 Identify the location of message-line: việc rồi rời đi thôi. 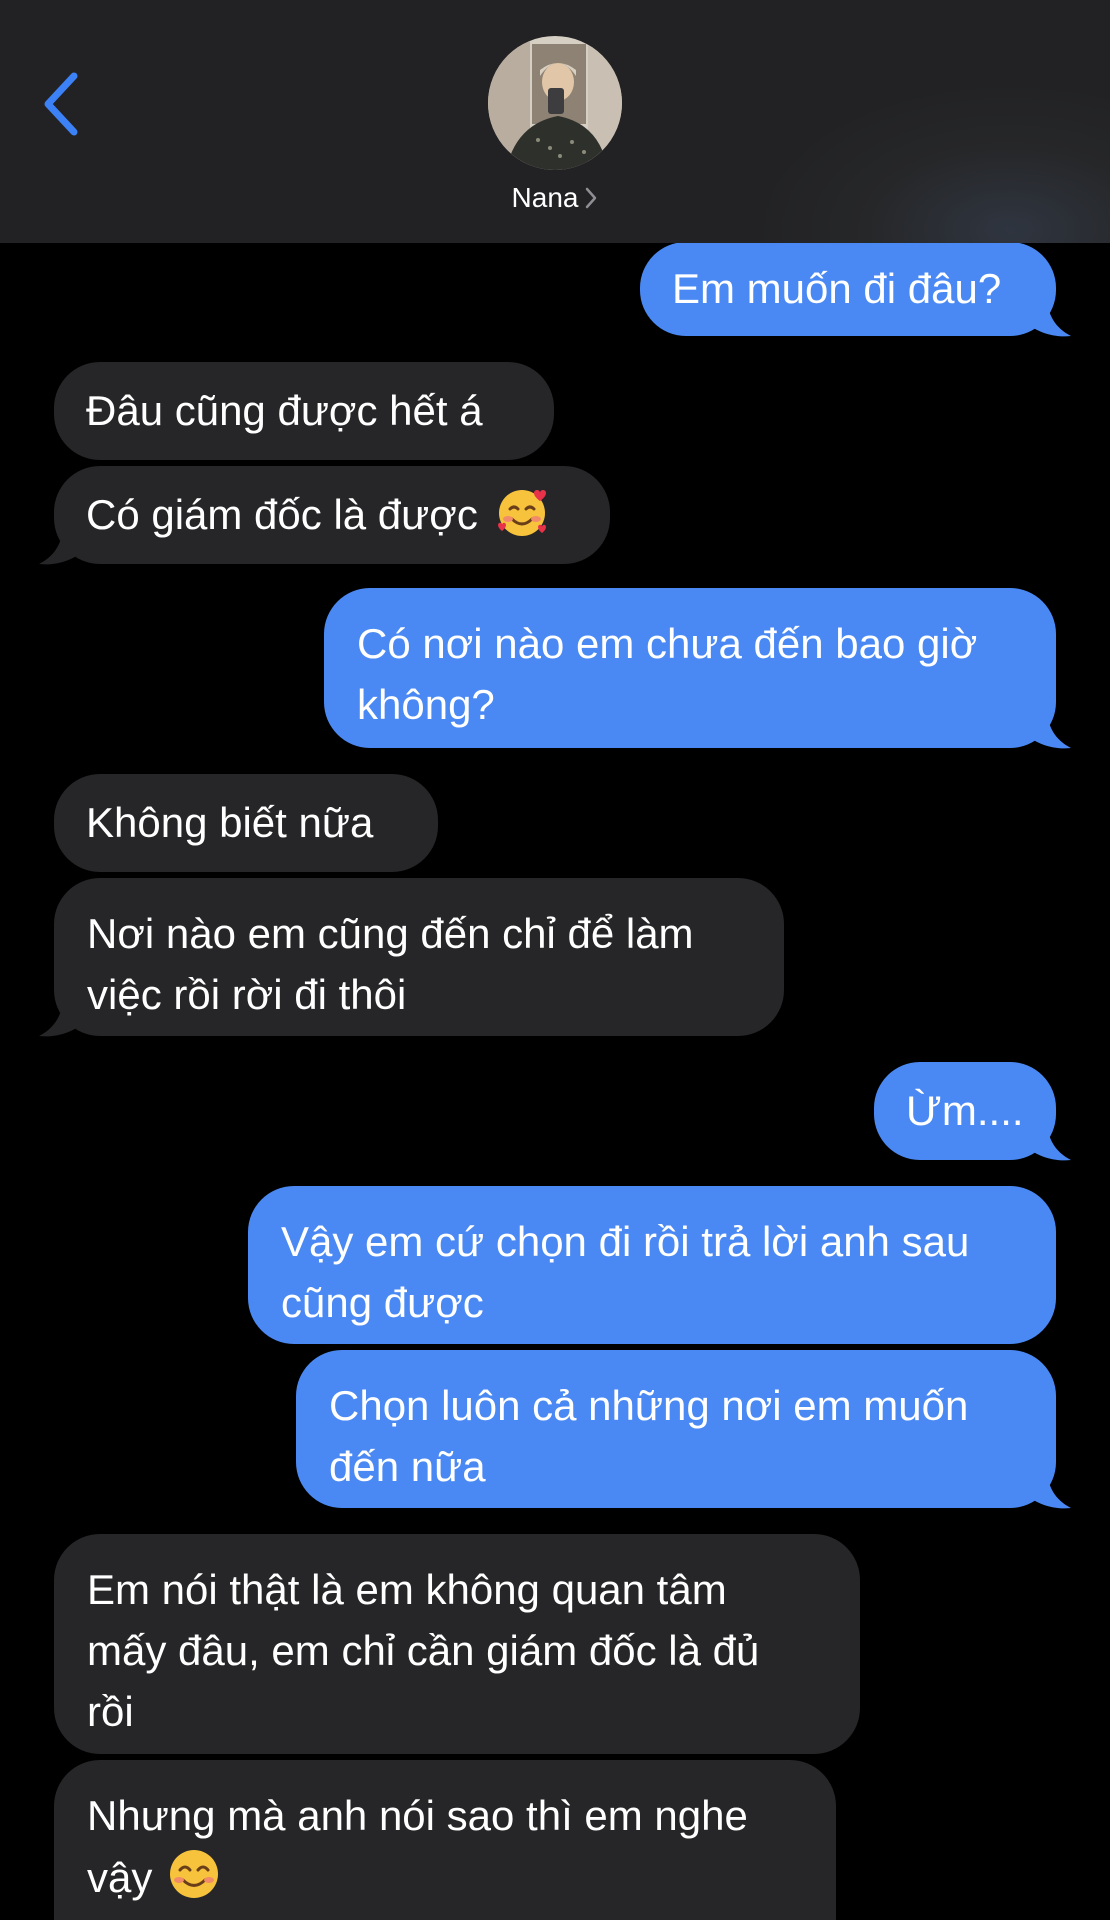
(247, 994).